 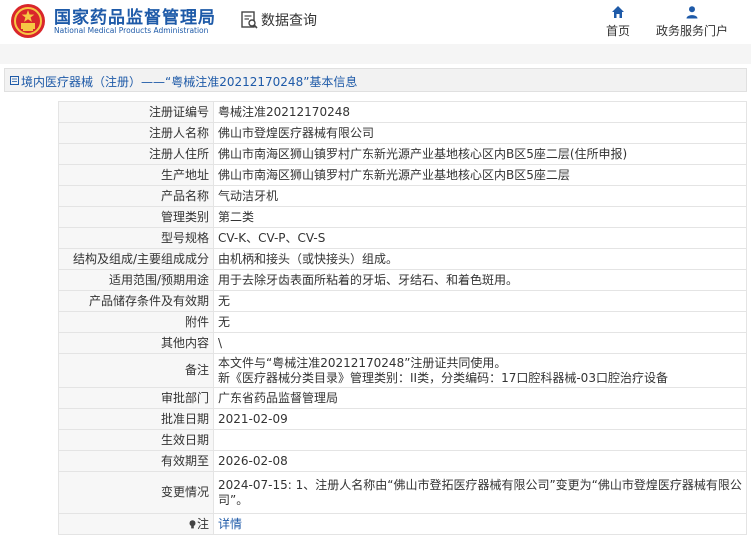 I want to click on data-query-icon, so click(x=249, y=20).